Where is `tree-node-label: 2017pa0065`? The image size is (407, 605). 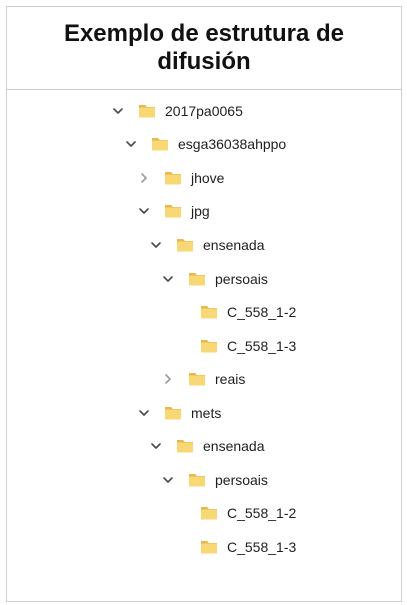 tree-node-label: 2017pa0065 is located at coordinates (204, 111).